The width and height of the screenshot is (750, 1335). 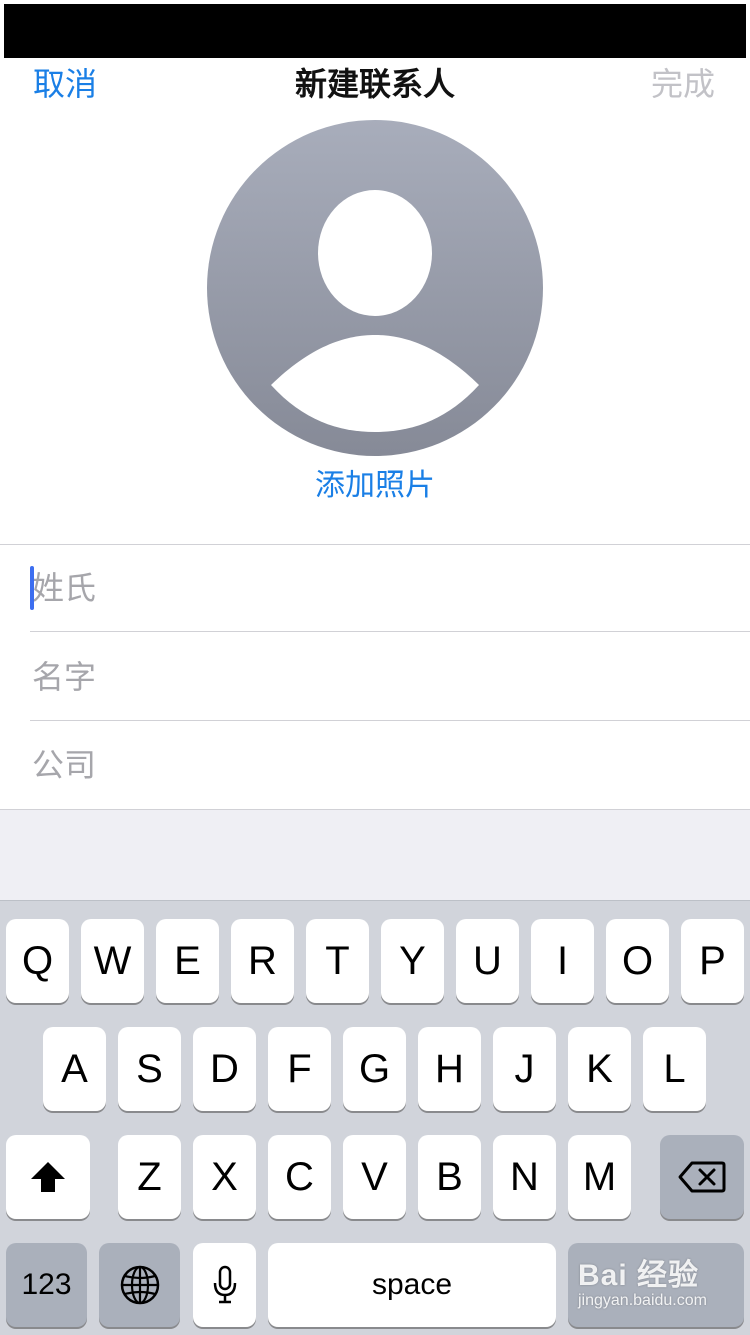 What do you see at coordinates (149, 1069) in the screenshot?
I see `key-s: S` at bounding box center [149, 1069].